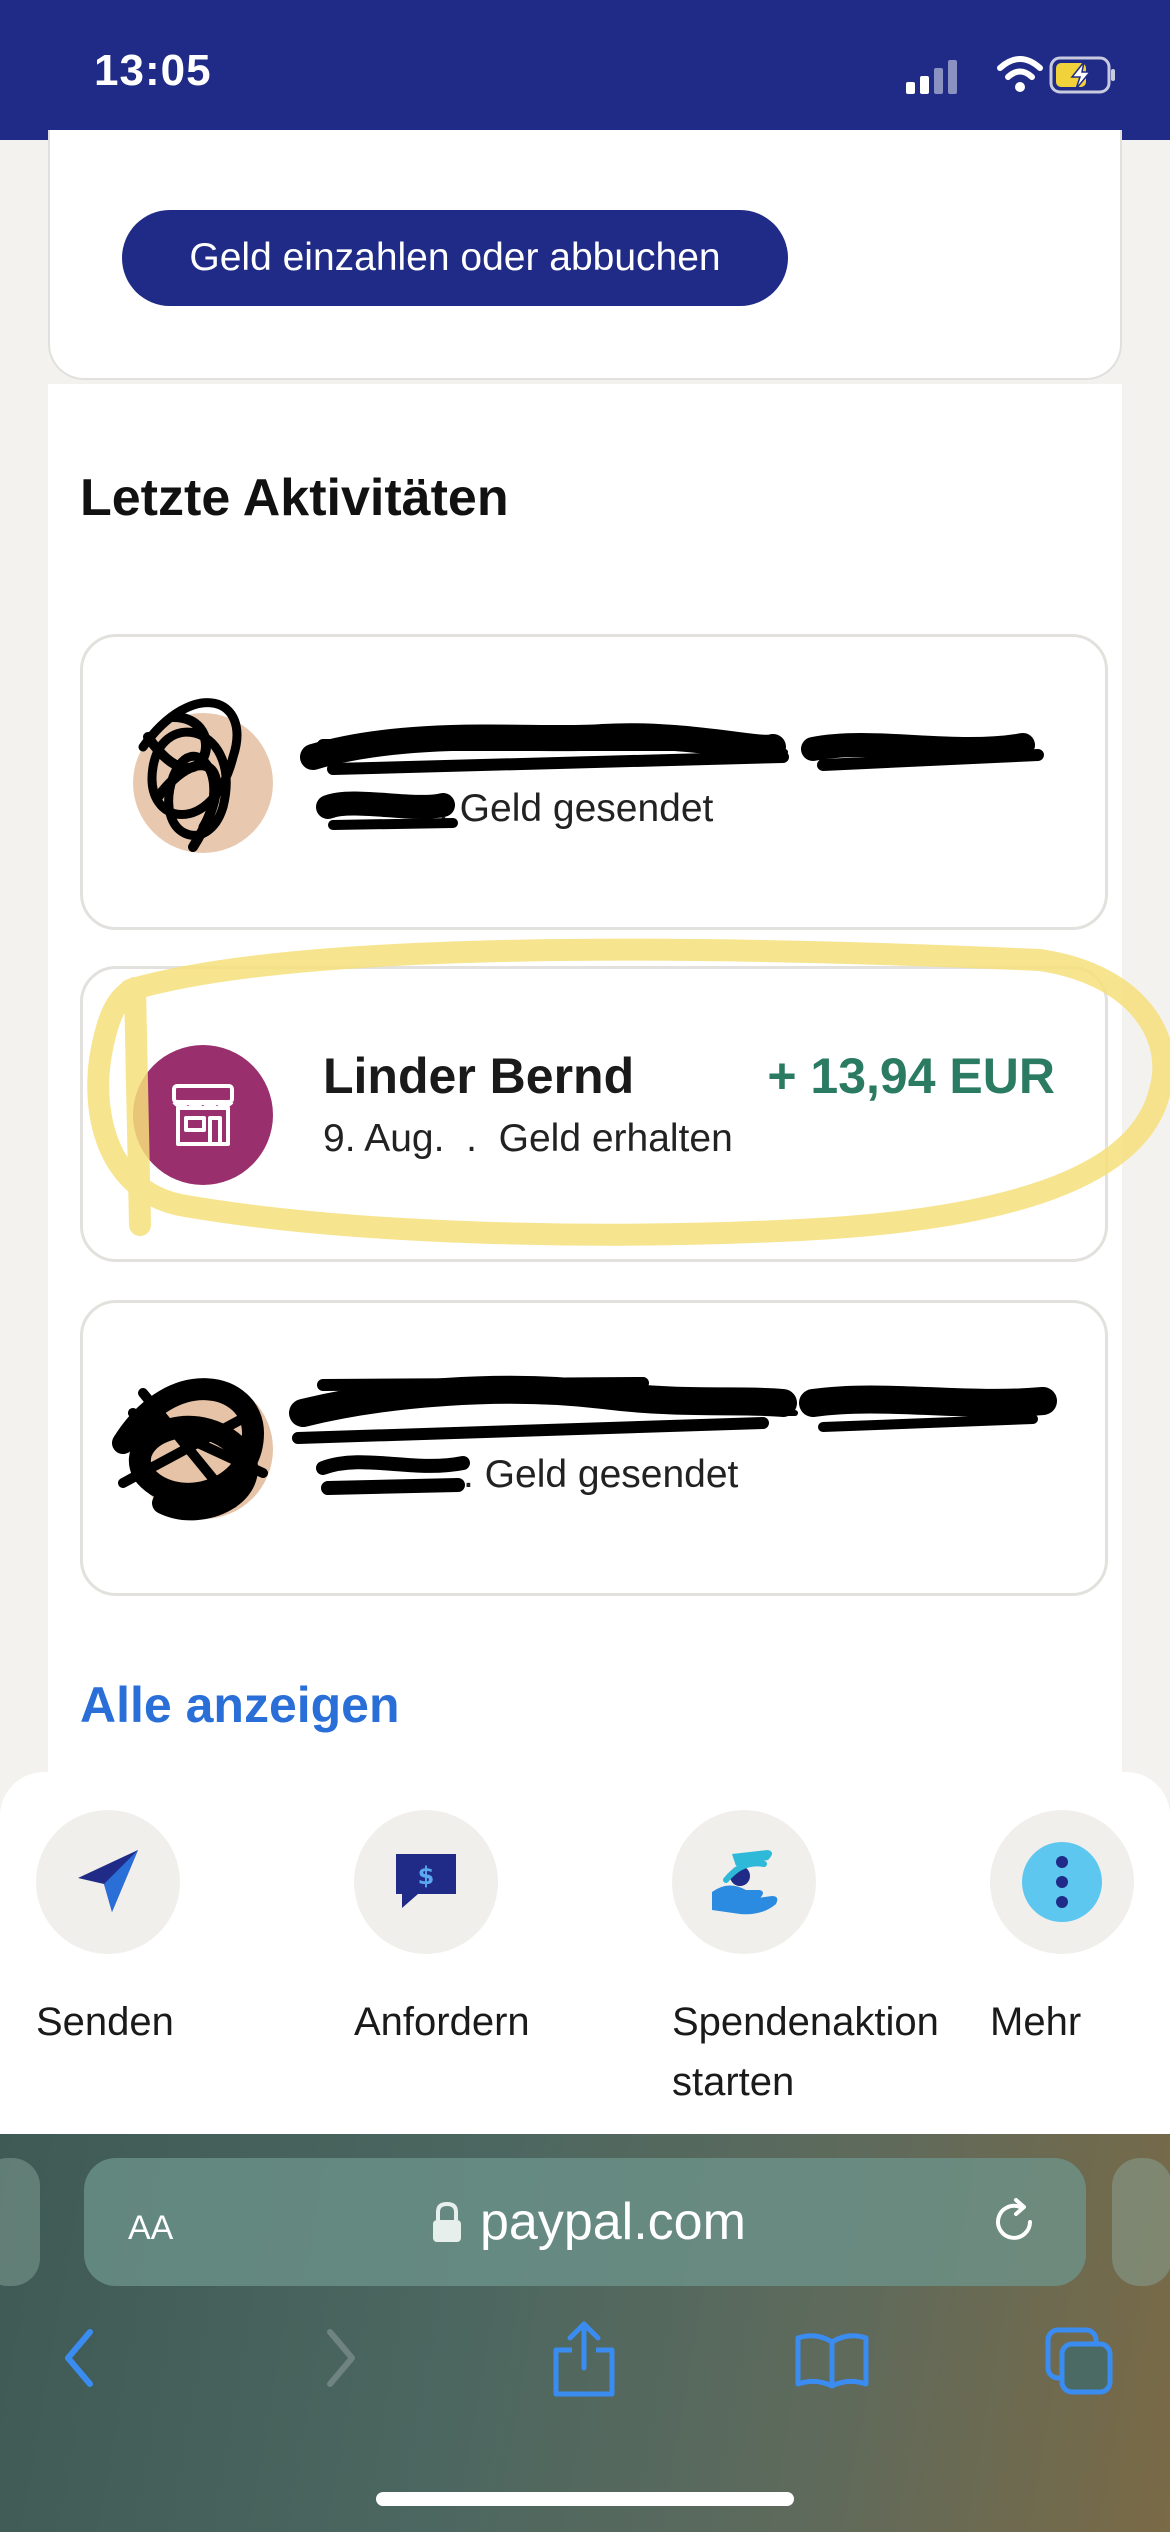 The image size is (1170, 2532). What do you see at coordinates (1062, 1882) in the screenshot?
I see `more-icon` at bounding box center [1062, 1882].